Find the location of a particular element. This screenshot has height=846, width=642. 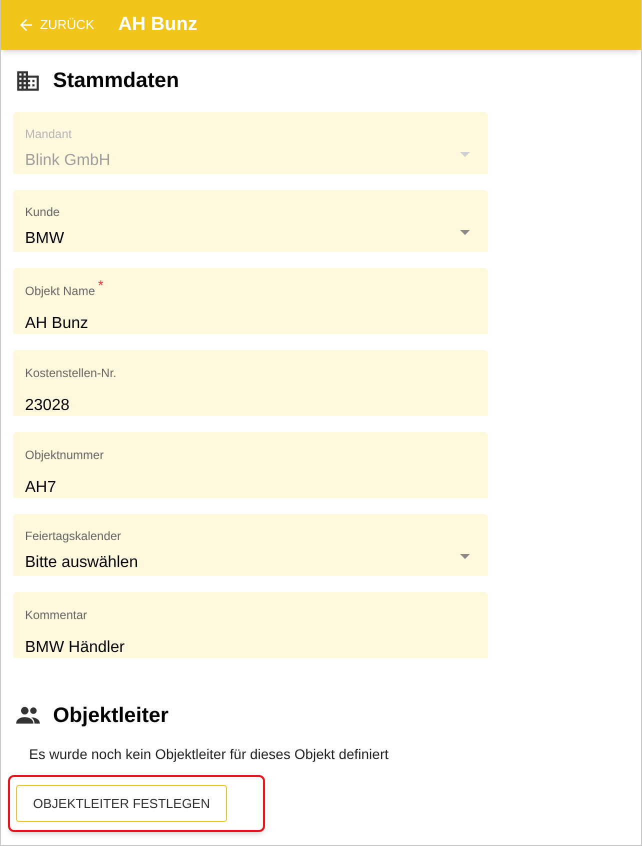

input-field: Kostenstellen-Nr. 23028 is located at coordinates (250, 383).